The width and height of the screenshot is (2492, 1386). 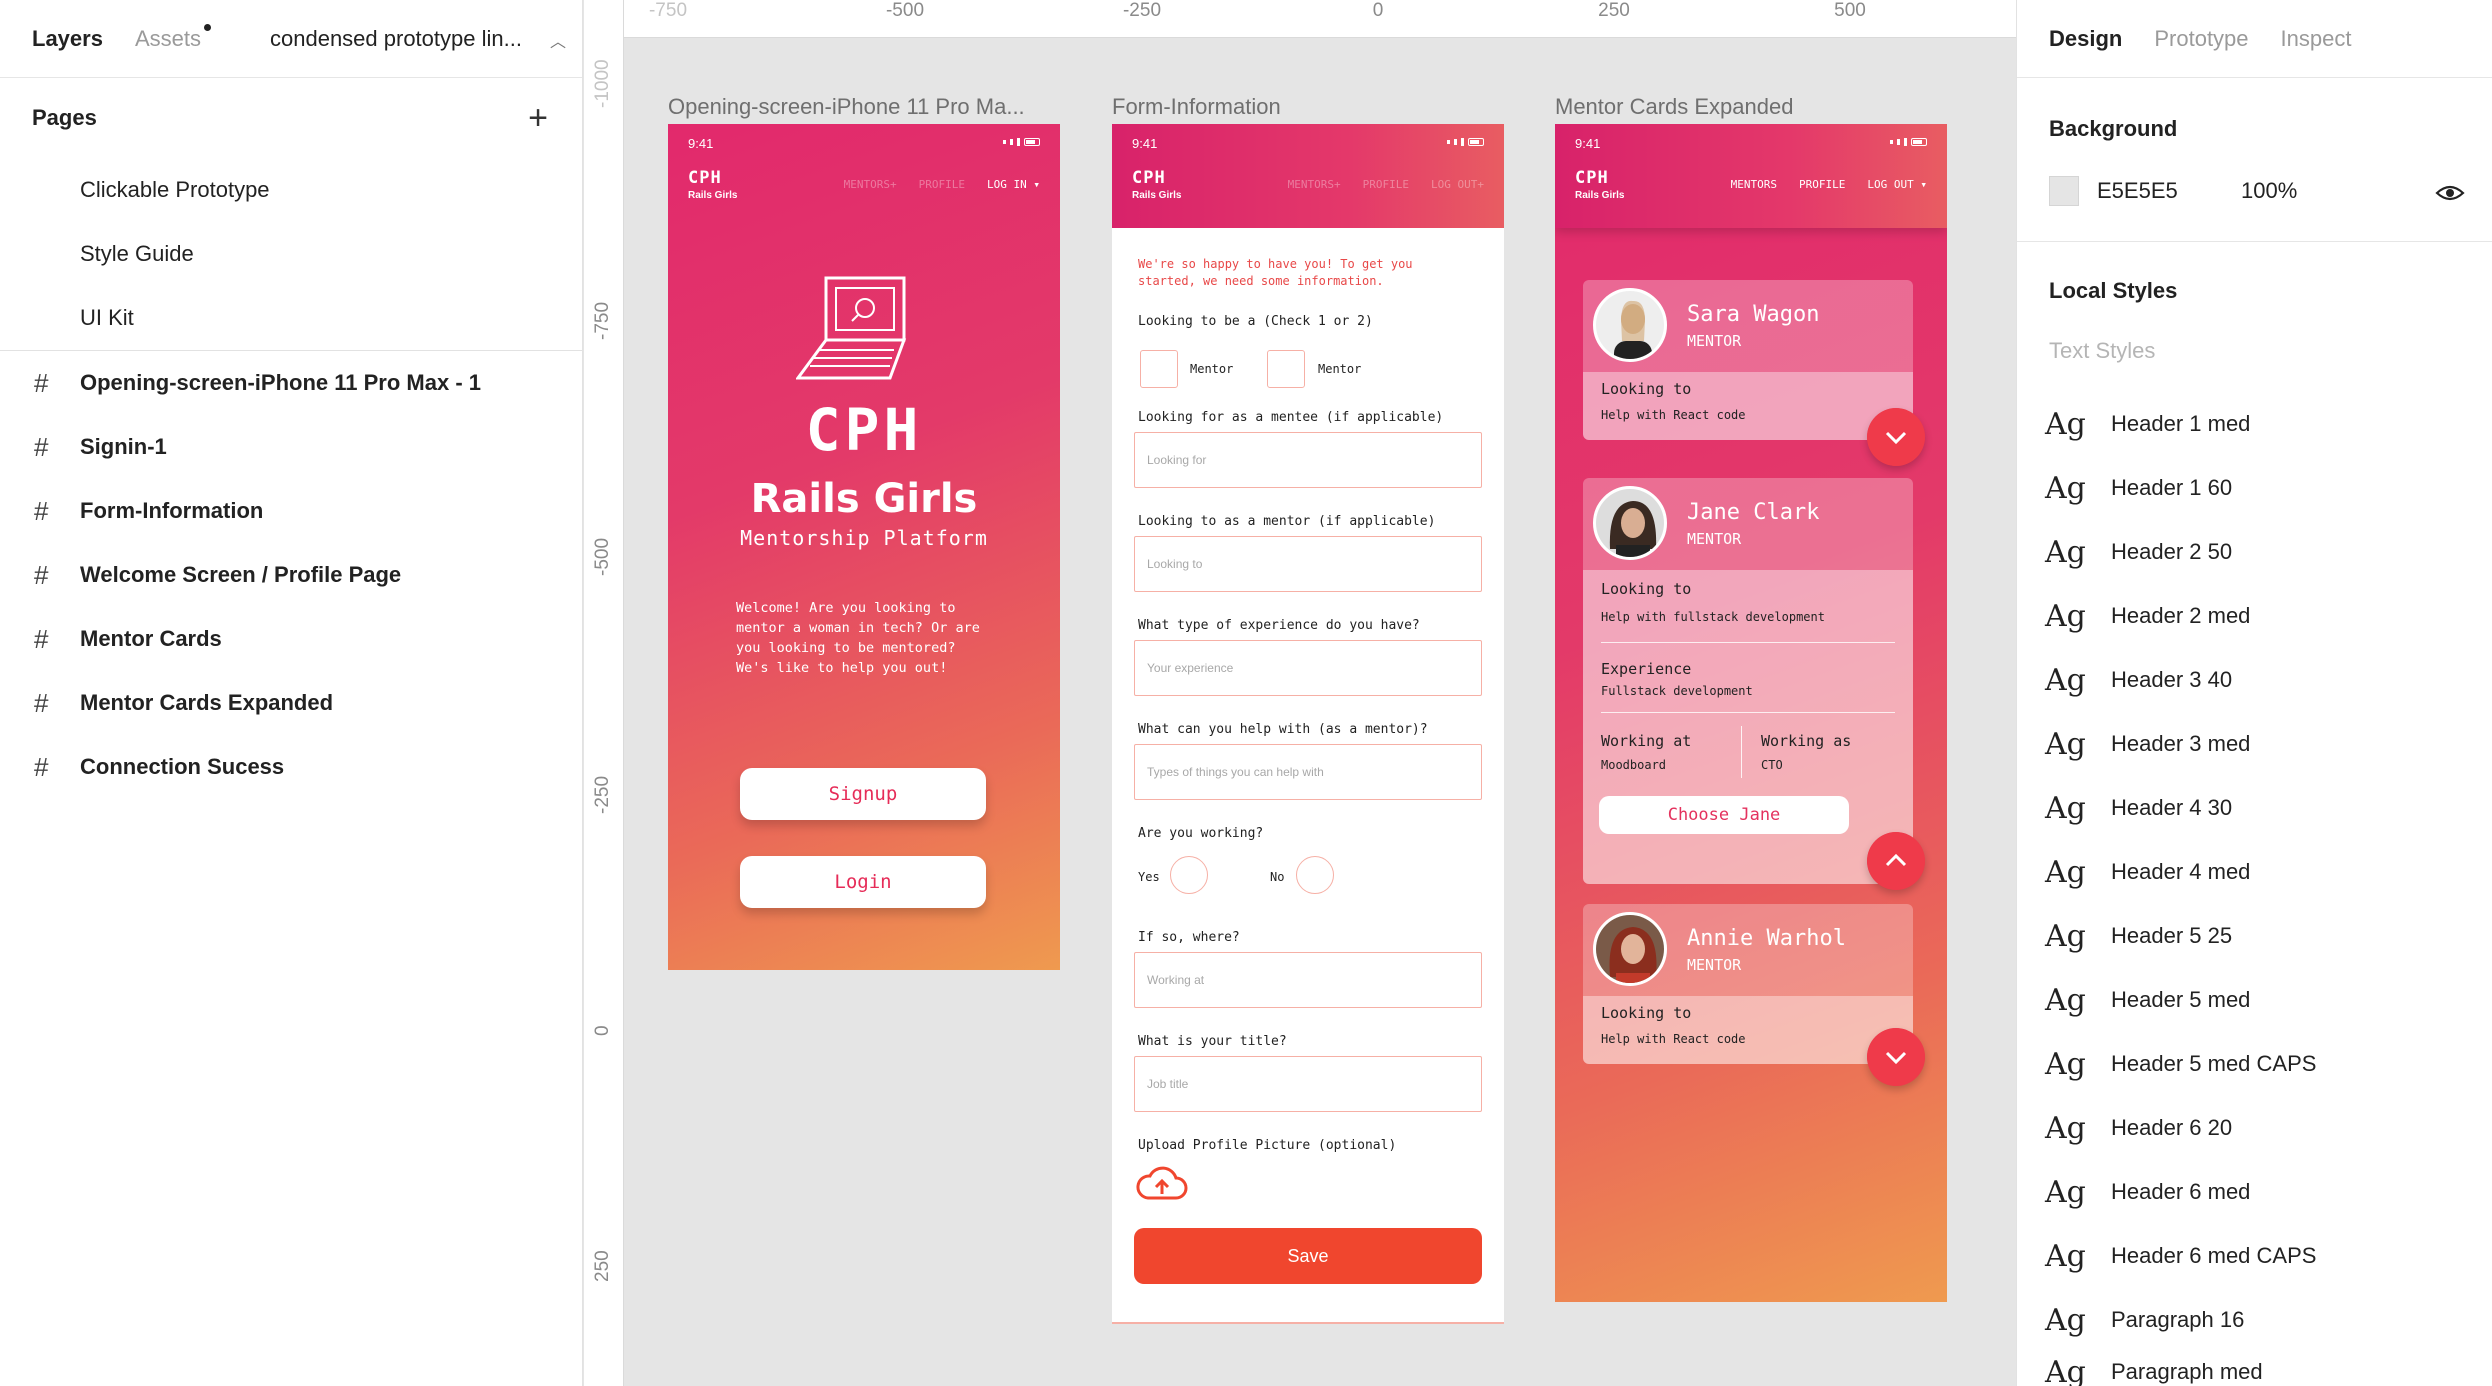 What do you see at coordinates (1308, 980) in the screenshot?
I see `where-input: Working at` at bounding box center [1308, 980].